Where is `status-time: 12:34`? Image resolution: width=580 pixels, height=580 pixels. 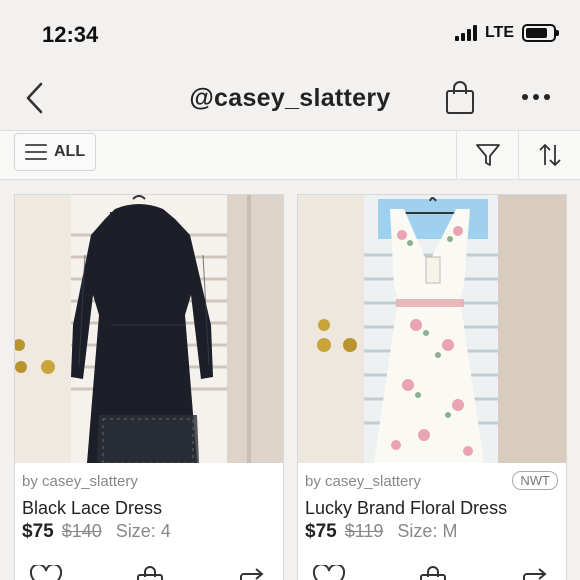
status-time: 12:34 is located at coordinates (70, 34).